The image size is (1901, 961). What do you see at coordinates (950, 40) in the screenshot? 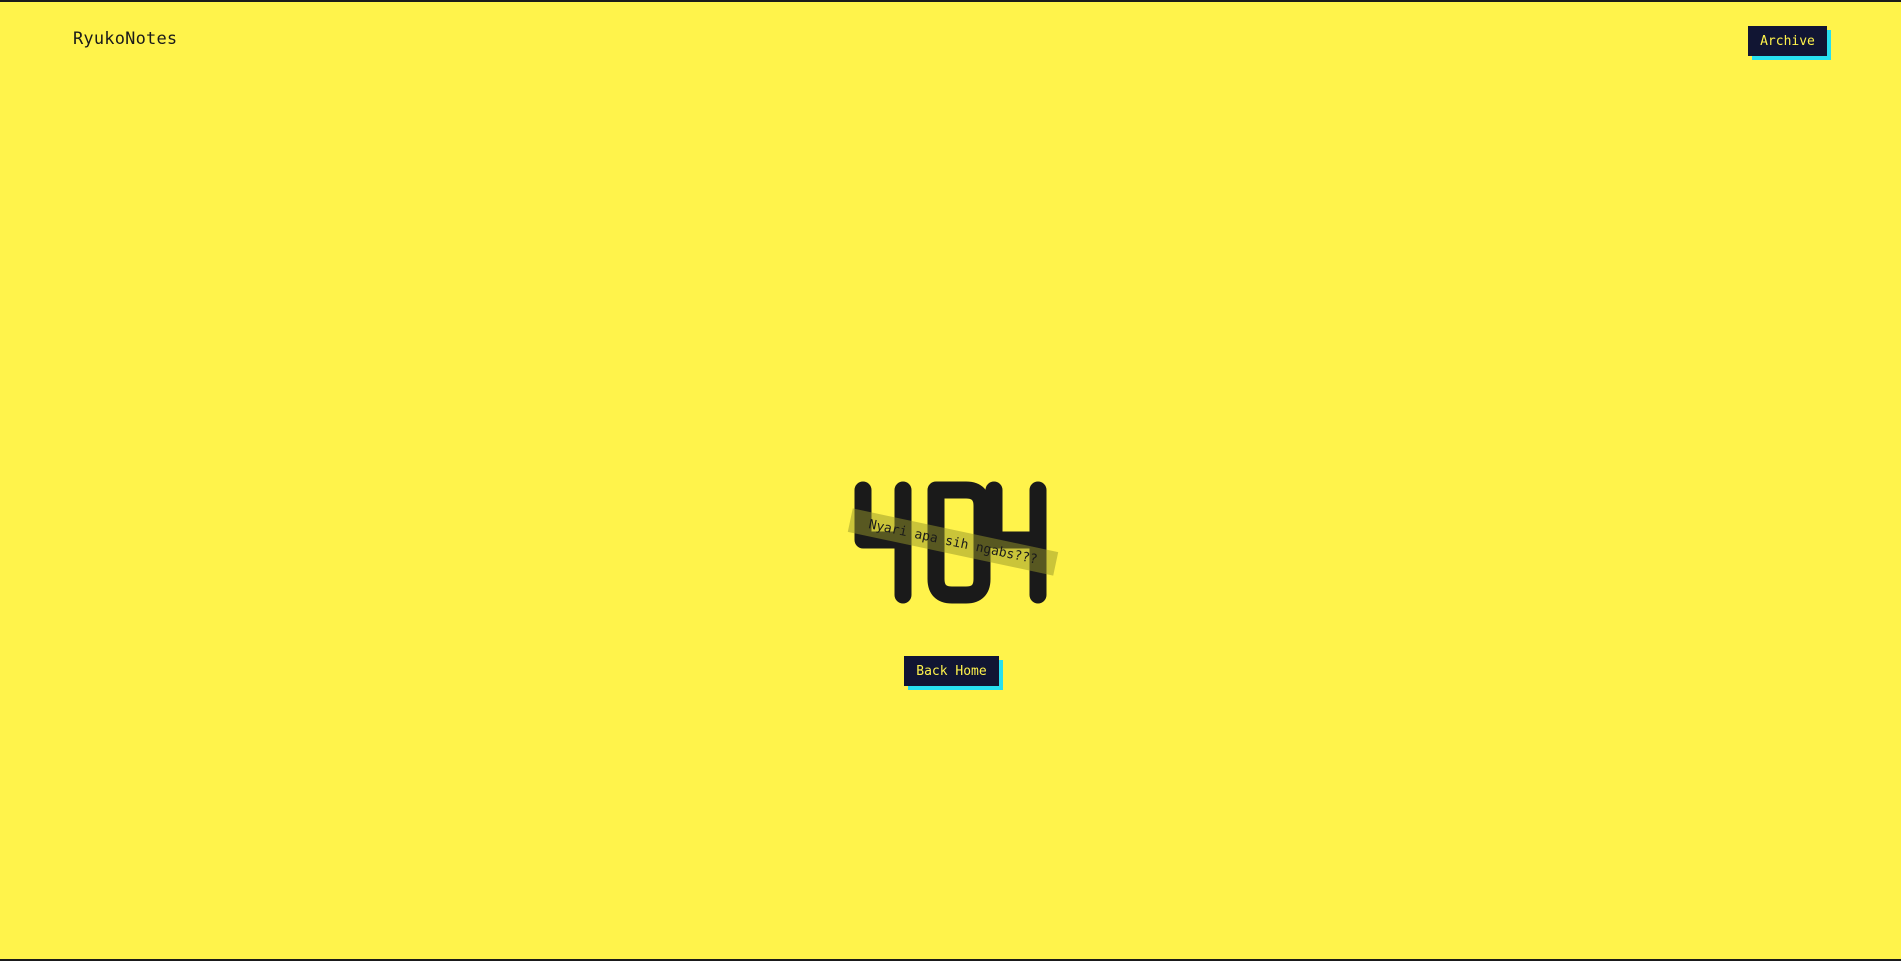
I see `site-header: RyukoNotes Archive` at bounding box center [950, 40].